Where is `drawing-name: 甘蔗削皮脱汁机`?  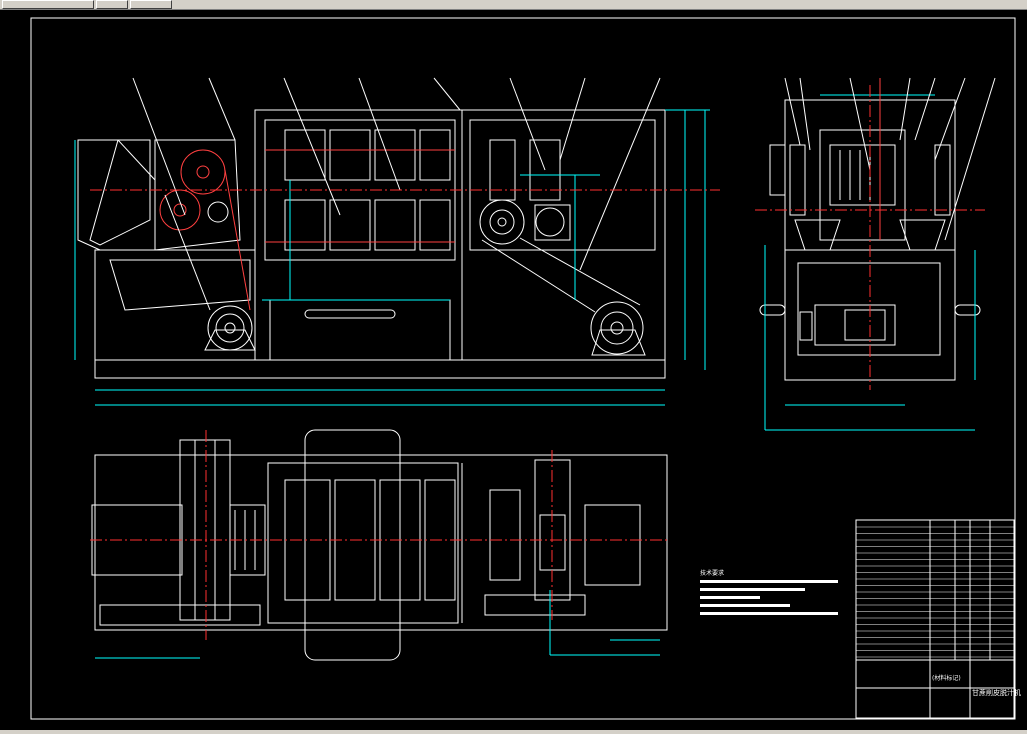 drawing-name: 甘蔗削皮脱汁机 is located at coordinates (996, 692).